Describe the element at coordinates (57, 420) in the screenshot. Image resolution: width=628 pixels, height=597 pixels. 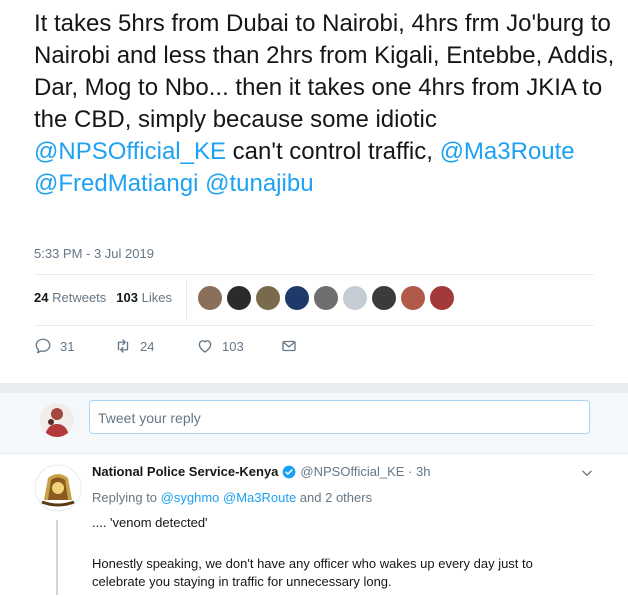
I see `user-avatar` at that location.